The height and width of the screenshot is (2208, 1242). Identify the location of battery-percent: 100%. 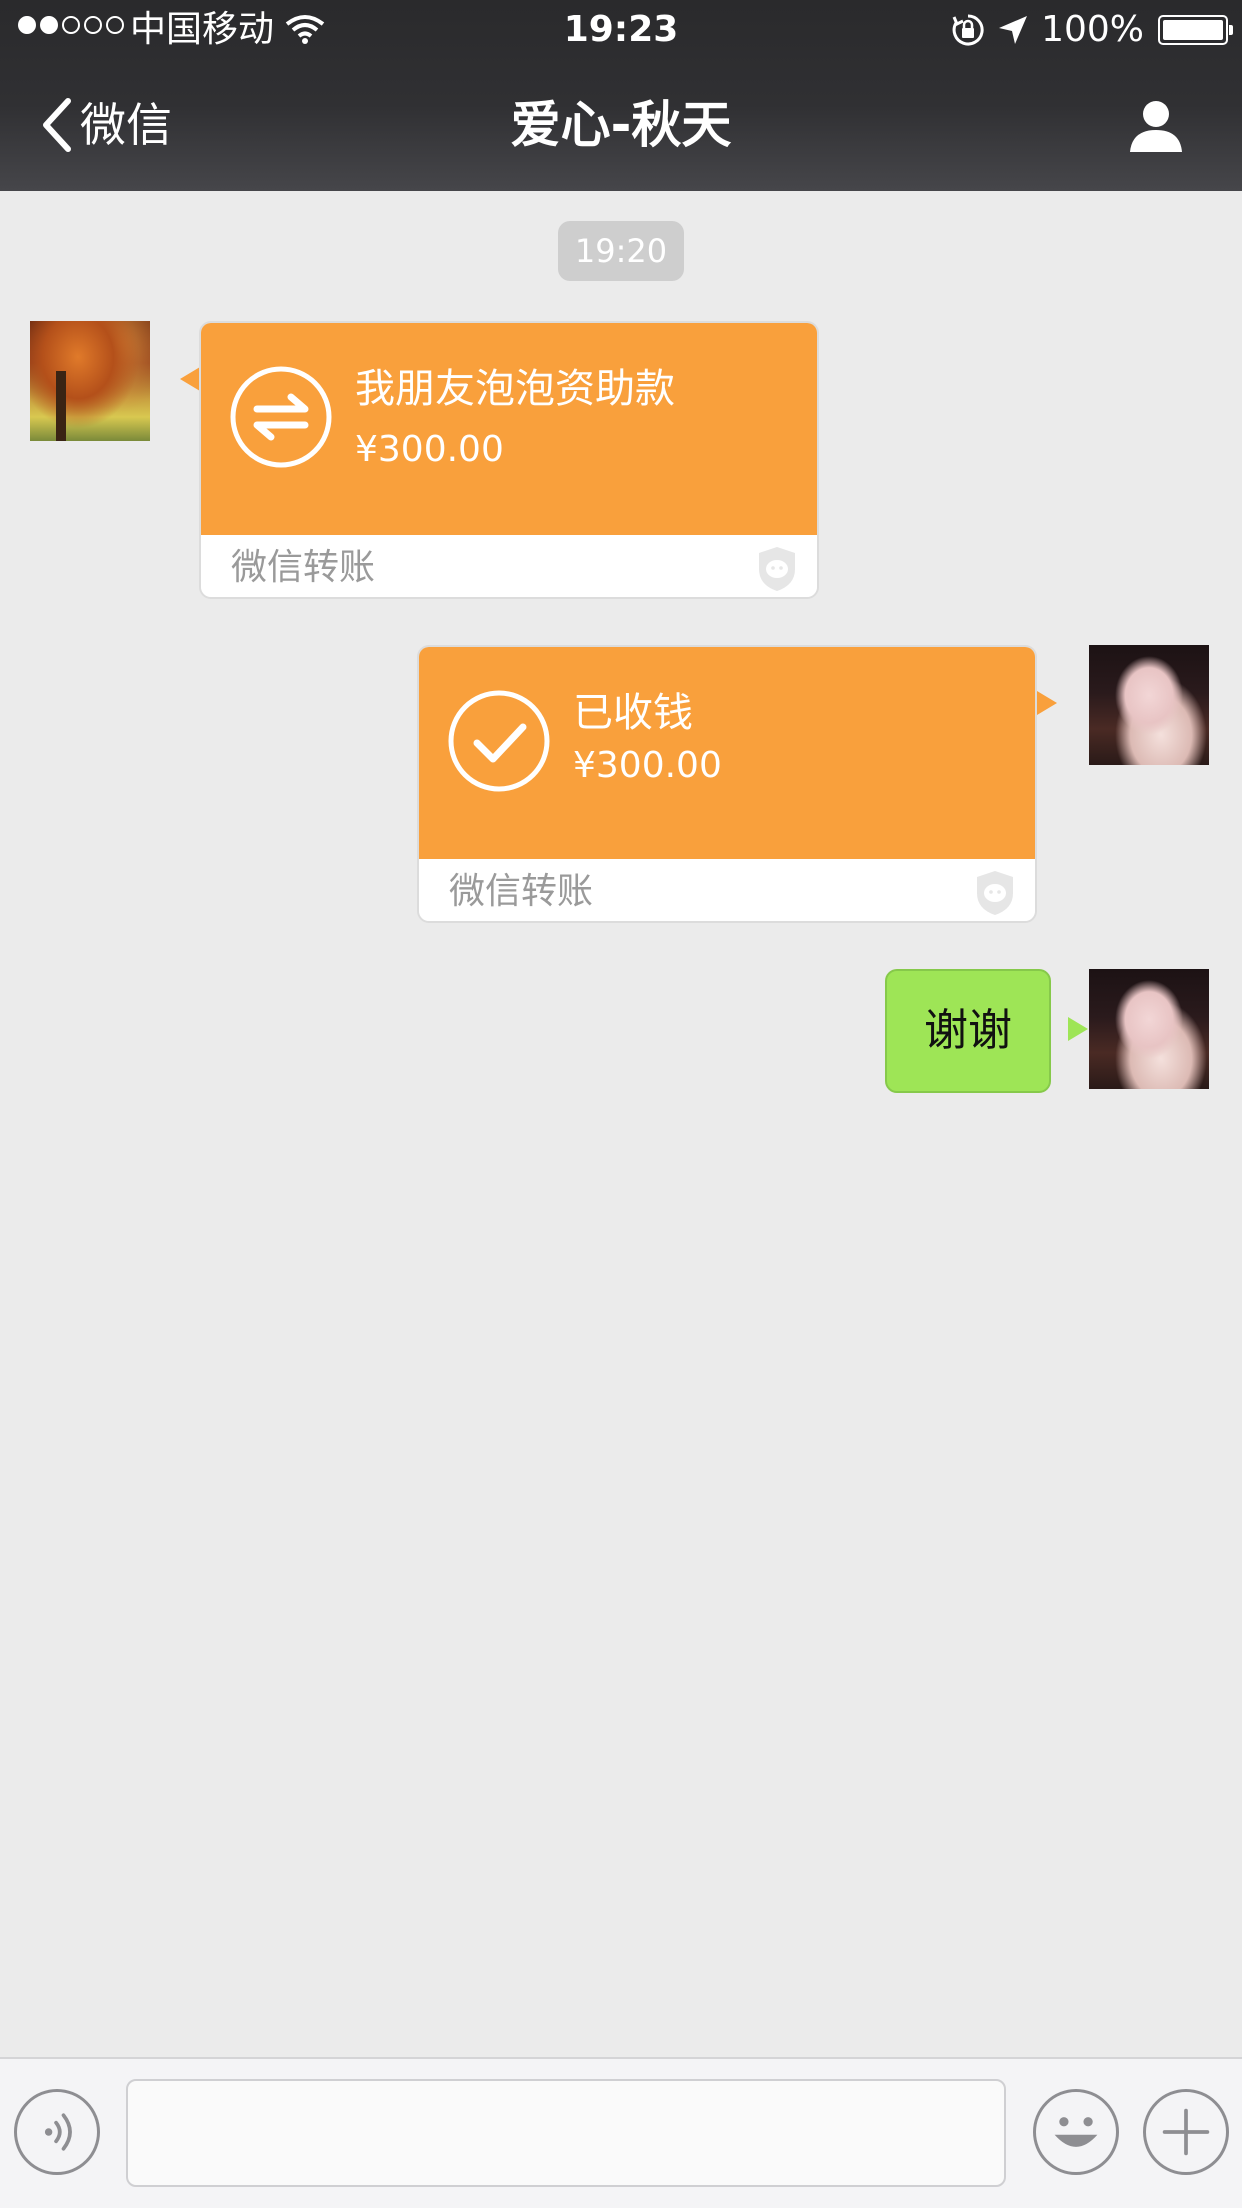
(1092, 29).